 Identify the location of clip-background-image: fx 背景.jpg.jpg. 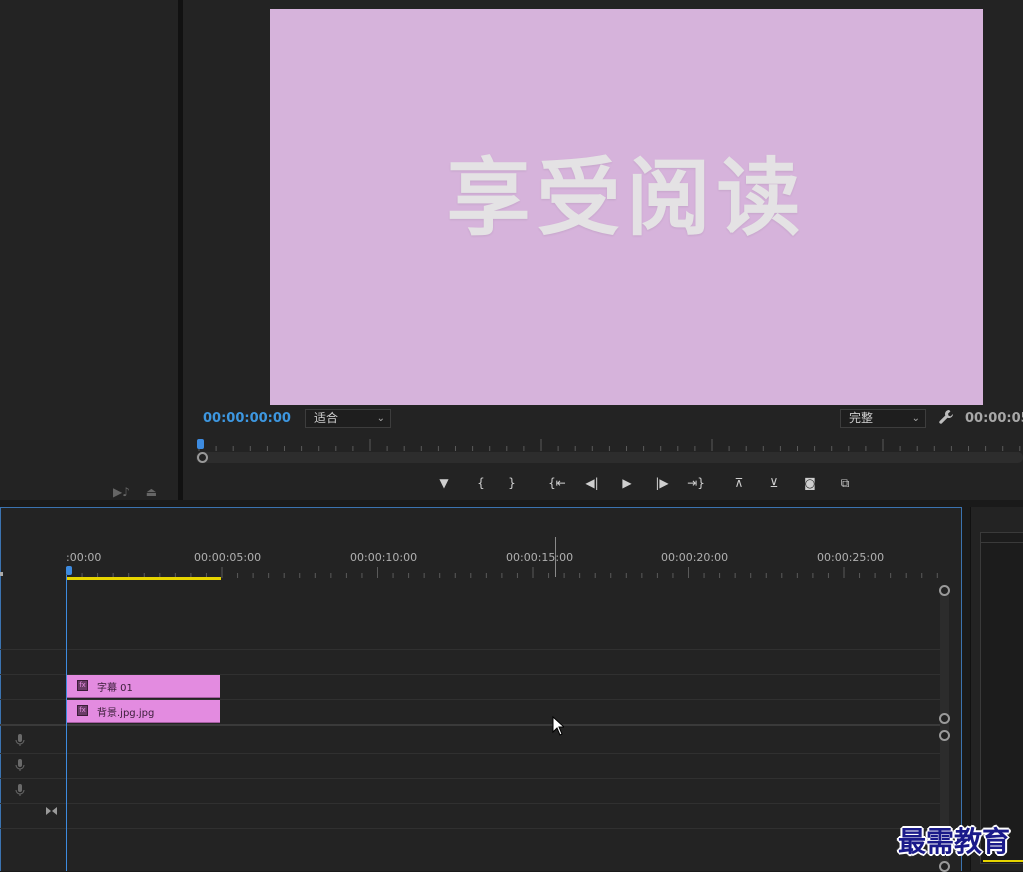
(143, 711).